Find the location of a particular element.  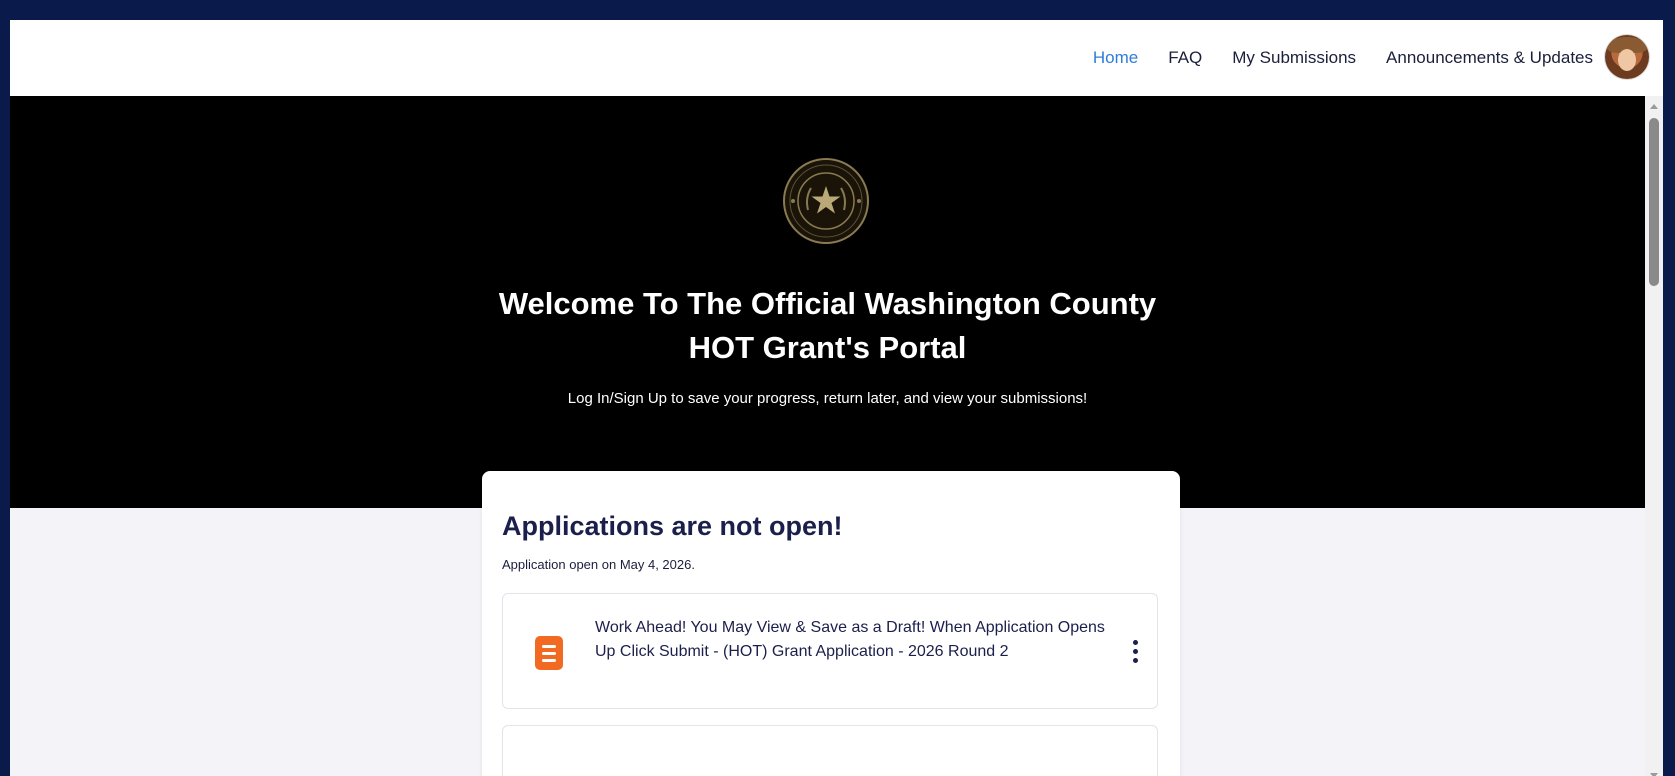

county-seal-icon is located at coordinates (826, 201).